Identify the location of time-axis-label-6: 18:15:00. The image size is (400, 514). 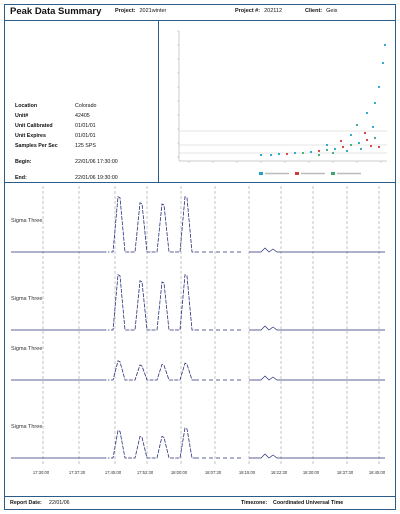
(247, 472).